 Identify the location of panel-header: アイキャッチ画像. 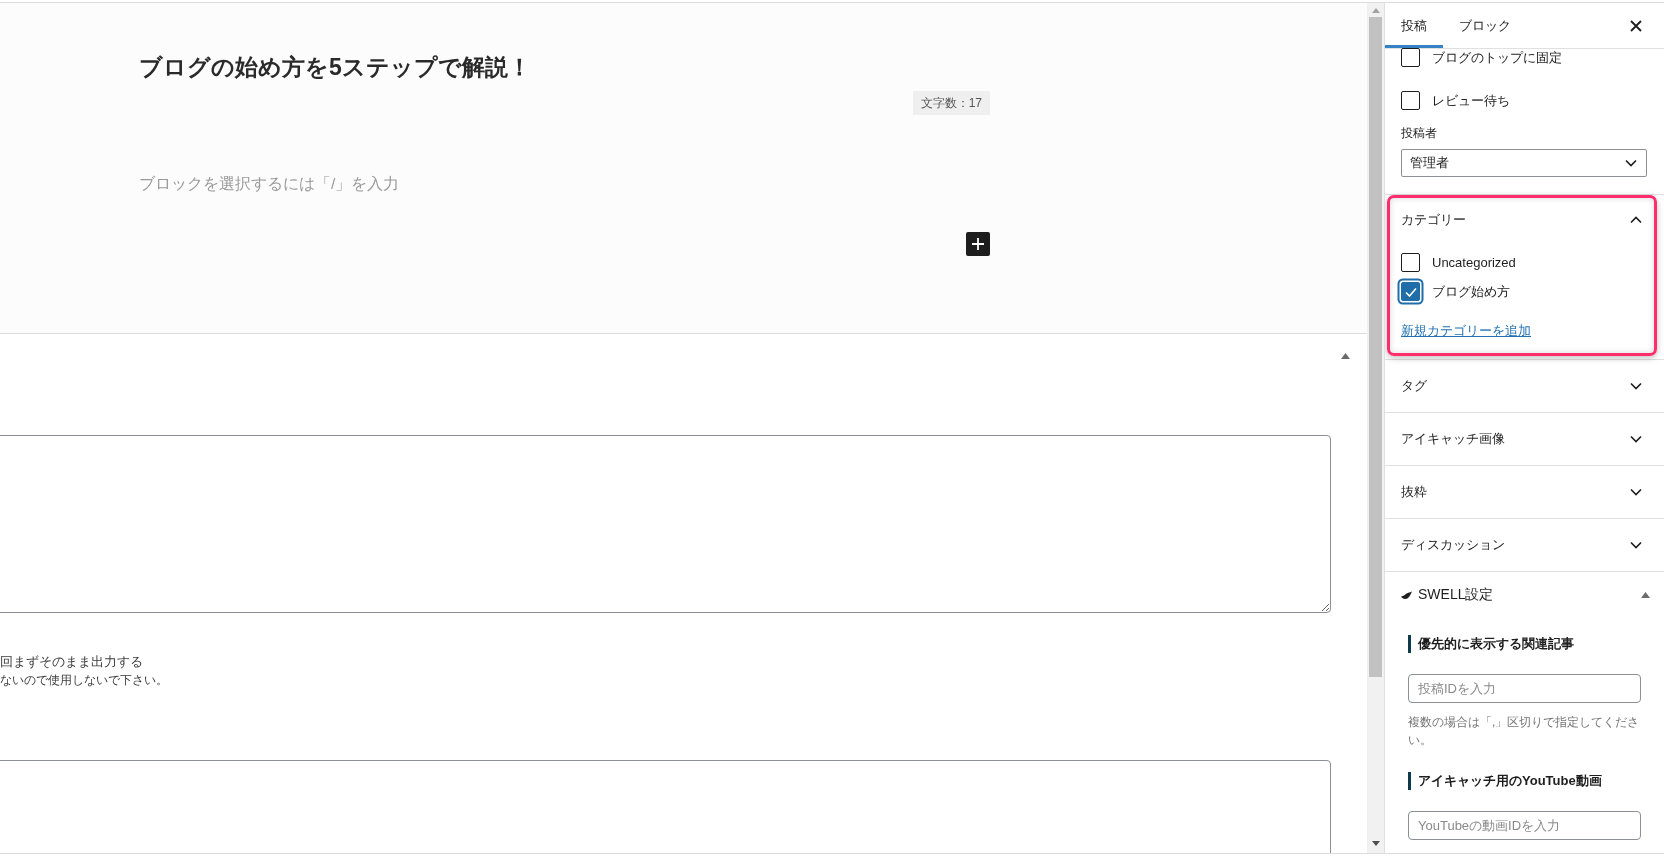
(1524, 439).